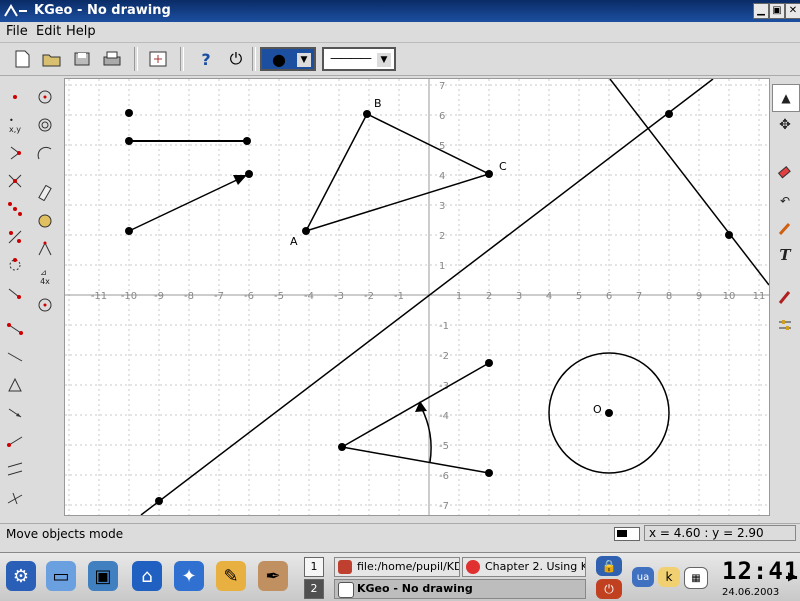  What do you see at coordinates (720, 533) in the screenshot?
I see `coordinate-readout: x = 4.60 : y = 2.90` at bounding box center [720, 533].